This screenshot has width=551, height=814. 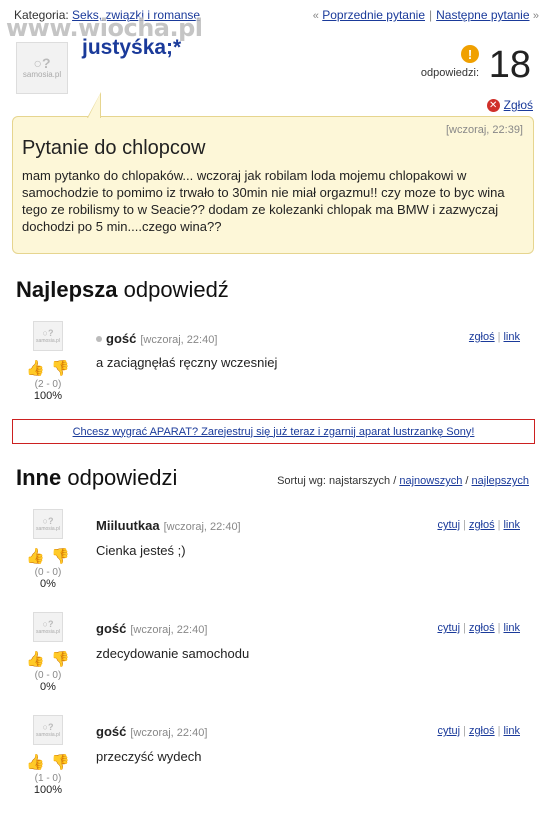 I want to click on asker-name: justyśka;*, so click(x=131, y=48).